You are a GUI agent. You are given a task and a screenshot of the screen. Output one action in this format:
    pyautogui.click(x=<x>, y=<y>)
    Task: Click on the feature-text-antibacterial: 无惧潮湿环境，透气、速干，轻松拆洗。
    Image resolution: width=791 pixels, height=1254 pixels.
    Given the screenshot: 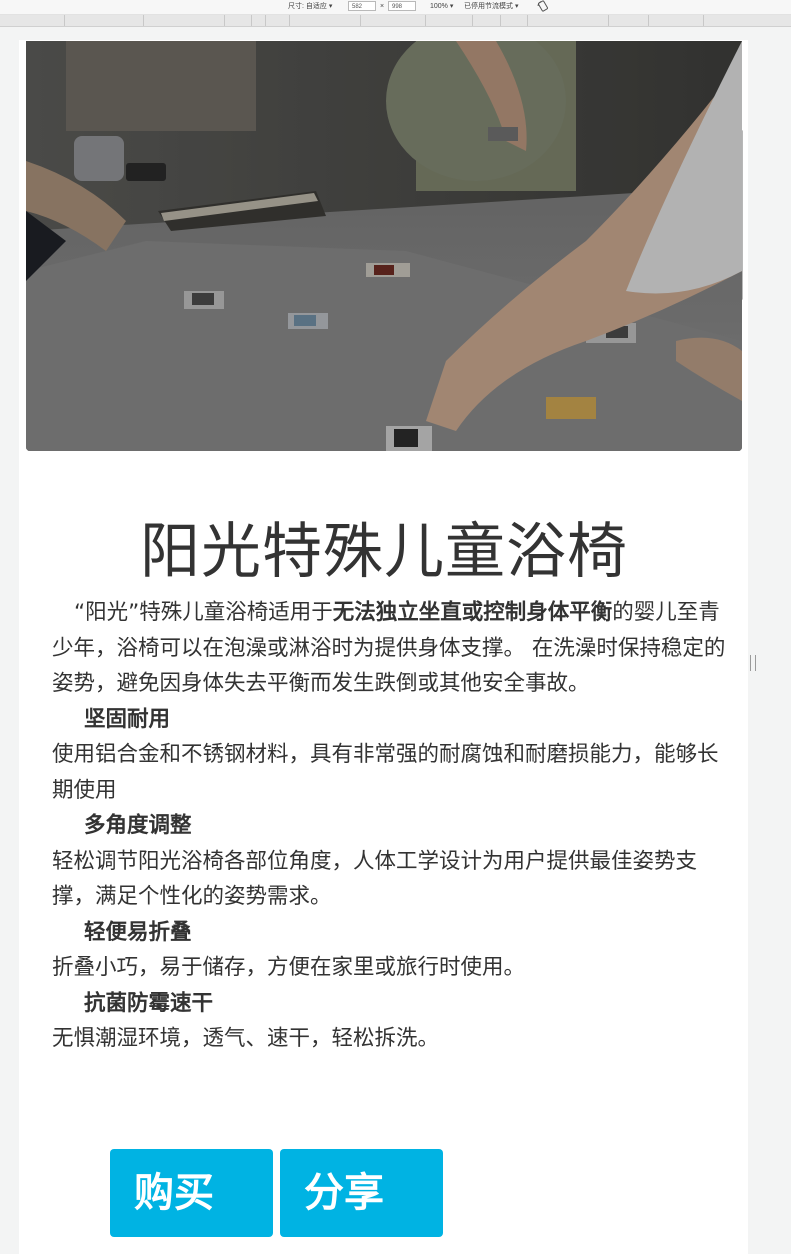 What is the action you would take?
    pyautogui.click(x=246, y=1038)
    